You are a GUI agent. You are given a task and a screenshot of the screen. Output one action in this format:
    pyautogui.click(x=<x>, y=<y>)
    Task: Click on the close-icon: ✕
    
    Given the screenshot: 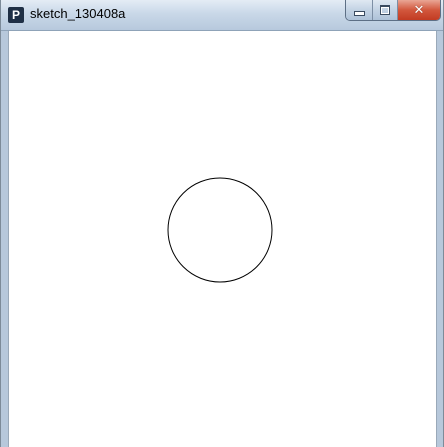 What is the action you would take?
    pyautogui.click(x=419, y=10)
    